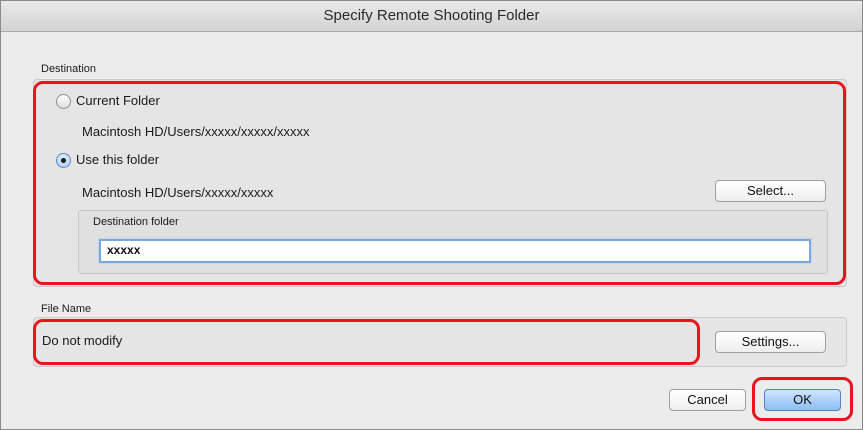  Describe the element at coordinates (431, 16) in the screenshot. I see `window-title: Specify Remote Shooting Folder` at that location.